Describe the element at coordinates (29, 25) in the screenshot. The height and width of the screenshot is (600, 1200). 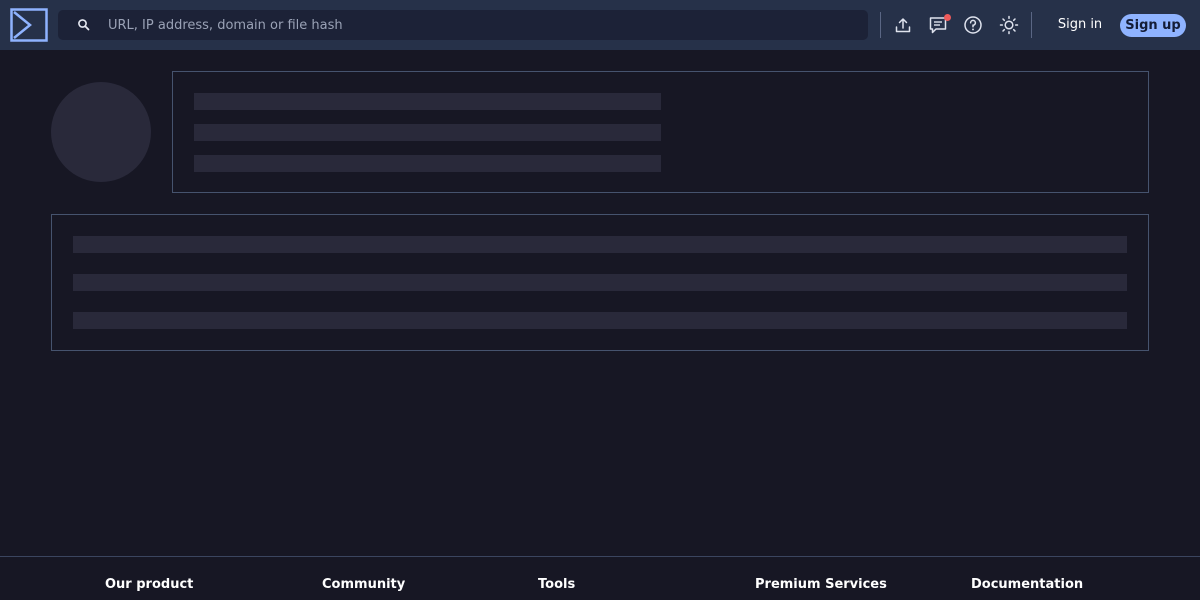
I see `logo-icon` at that location.